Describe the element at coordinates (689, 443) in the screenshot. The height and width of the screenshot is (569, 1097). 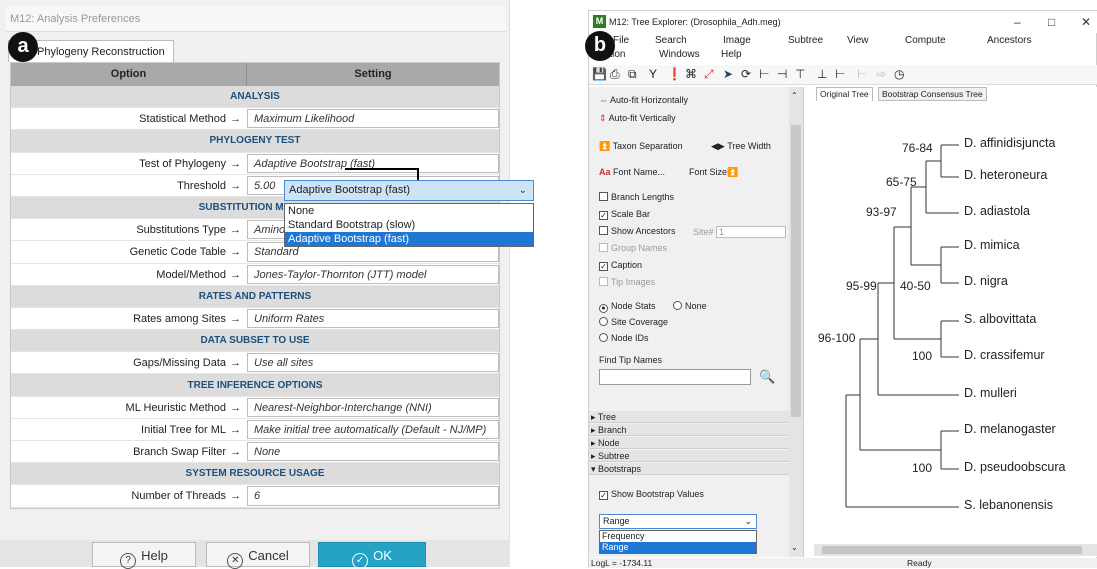
I see `category-header: ▸ Node` at that location.